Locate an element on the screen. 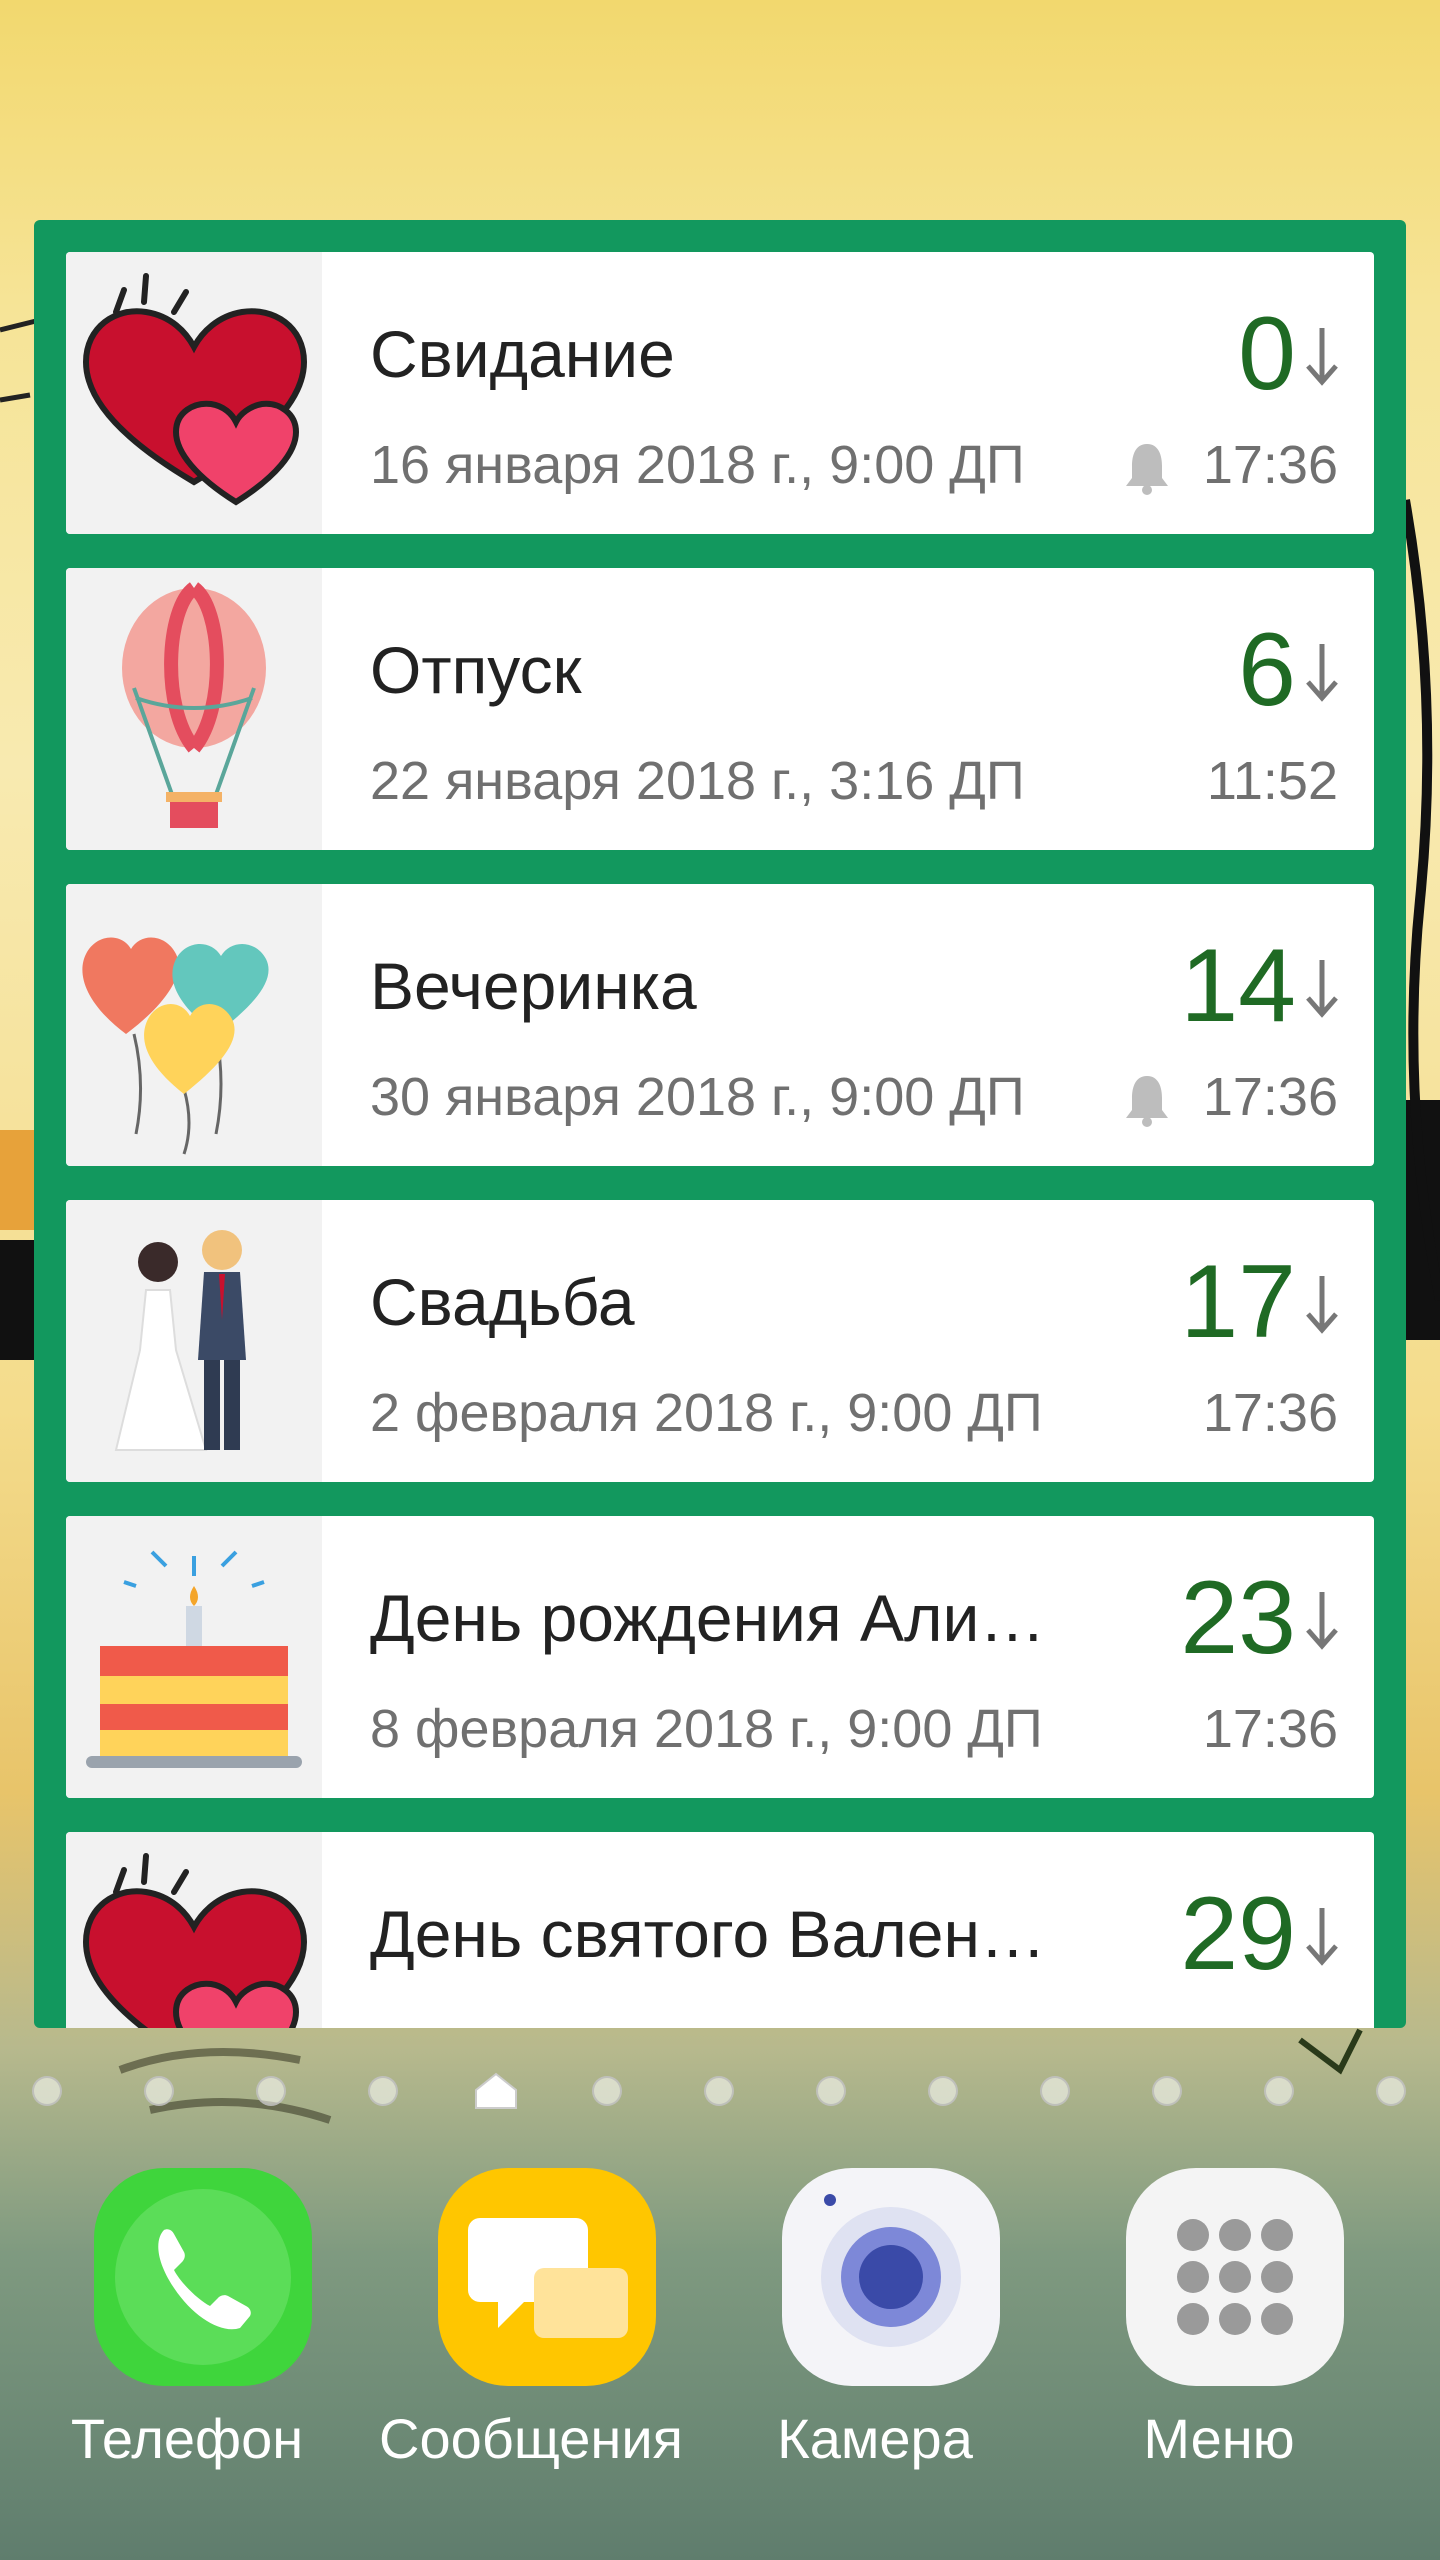 The image size is (1440, 2560). event-title: Свадьба is located at coordinates (502, 1302).